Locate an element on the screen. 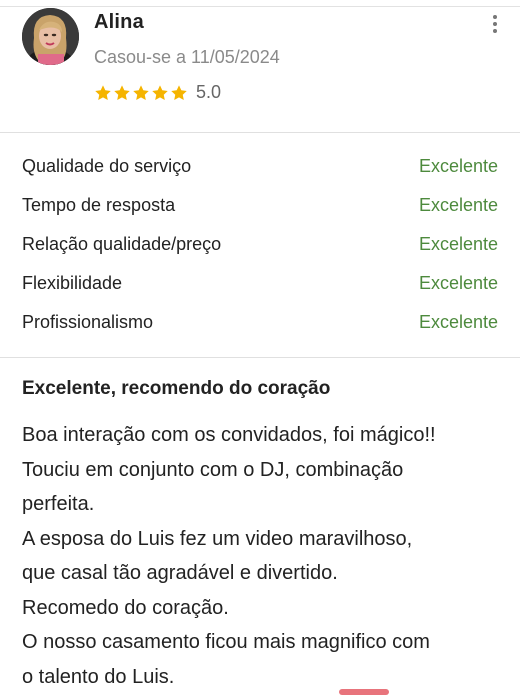  criteria-row-value-for-money: Relação qualidade/preço Excelente is located at coordinates (260, 245).